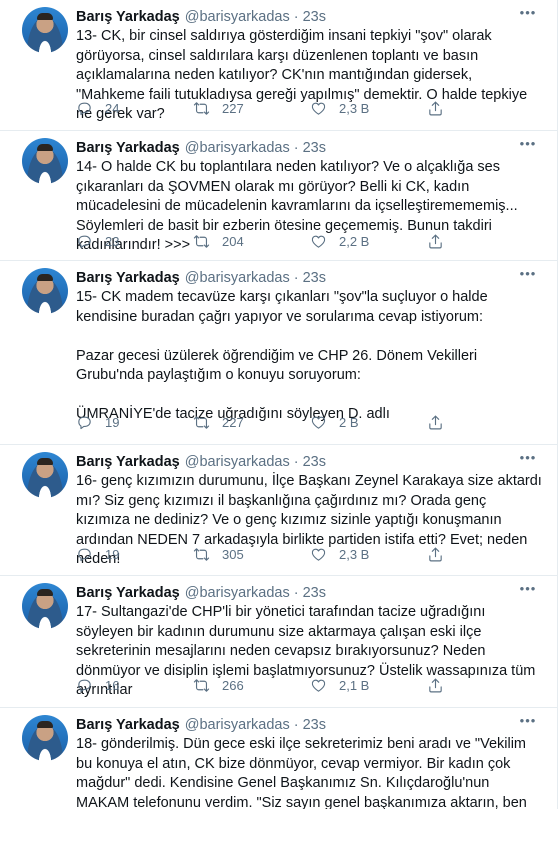  What do you see at coordinates (233, 685) in the screenshot?
I see `retweet-count: 266` at bounding box center [233, 685].